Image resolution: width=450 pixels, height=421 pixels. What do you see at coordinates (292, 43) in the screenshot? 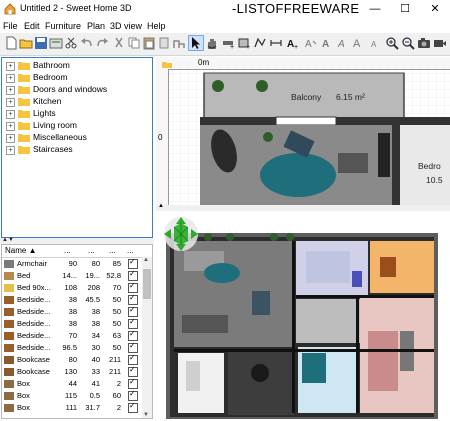
I see `add-text-icon: A +` at bounding box center [292, 43].